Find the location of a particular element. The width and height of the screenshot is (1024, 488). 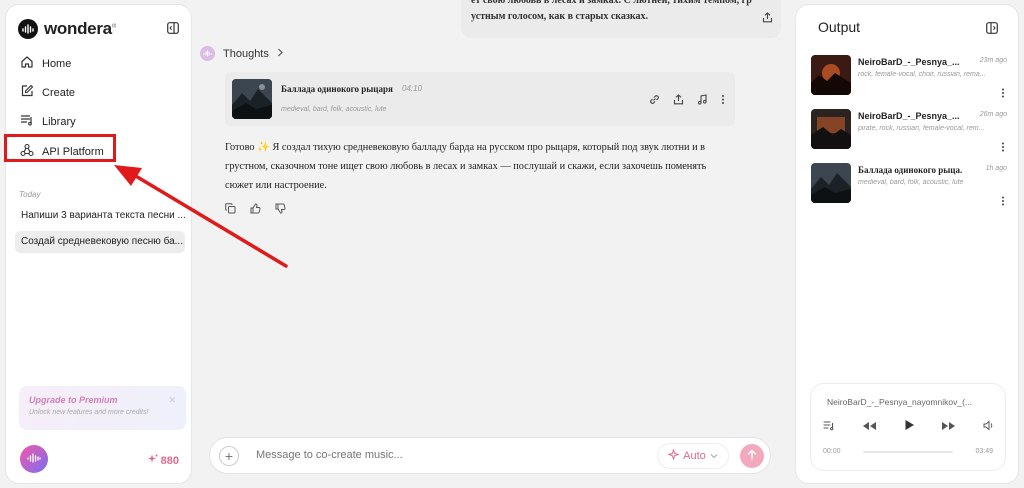

credits-counter: 880 is located at coordinates (163, 460).